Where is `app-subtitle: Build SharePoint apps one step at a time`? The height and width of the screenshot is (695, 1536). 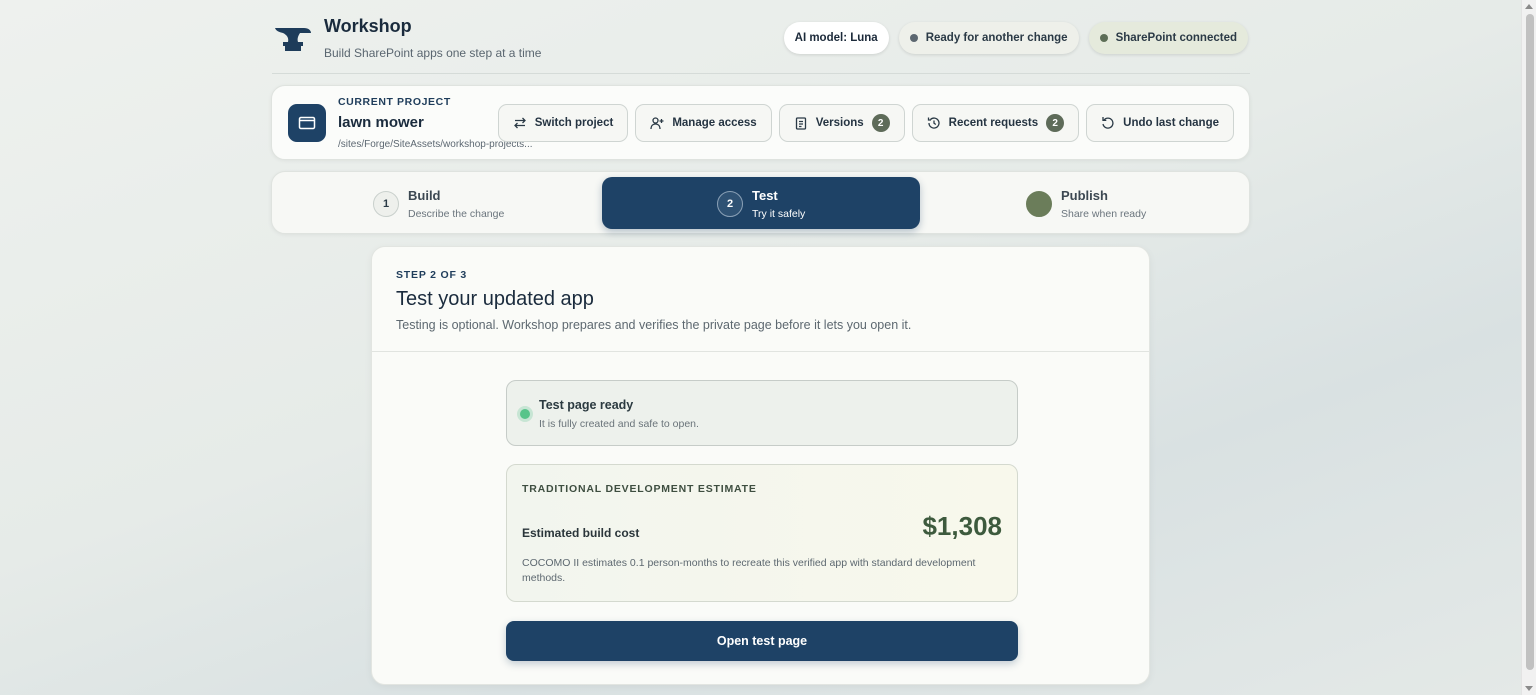
app-subtitle: Build SharePoint apps one step at a time is located at coordinates (433, 53).